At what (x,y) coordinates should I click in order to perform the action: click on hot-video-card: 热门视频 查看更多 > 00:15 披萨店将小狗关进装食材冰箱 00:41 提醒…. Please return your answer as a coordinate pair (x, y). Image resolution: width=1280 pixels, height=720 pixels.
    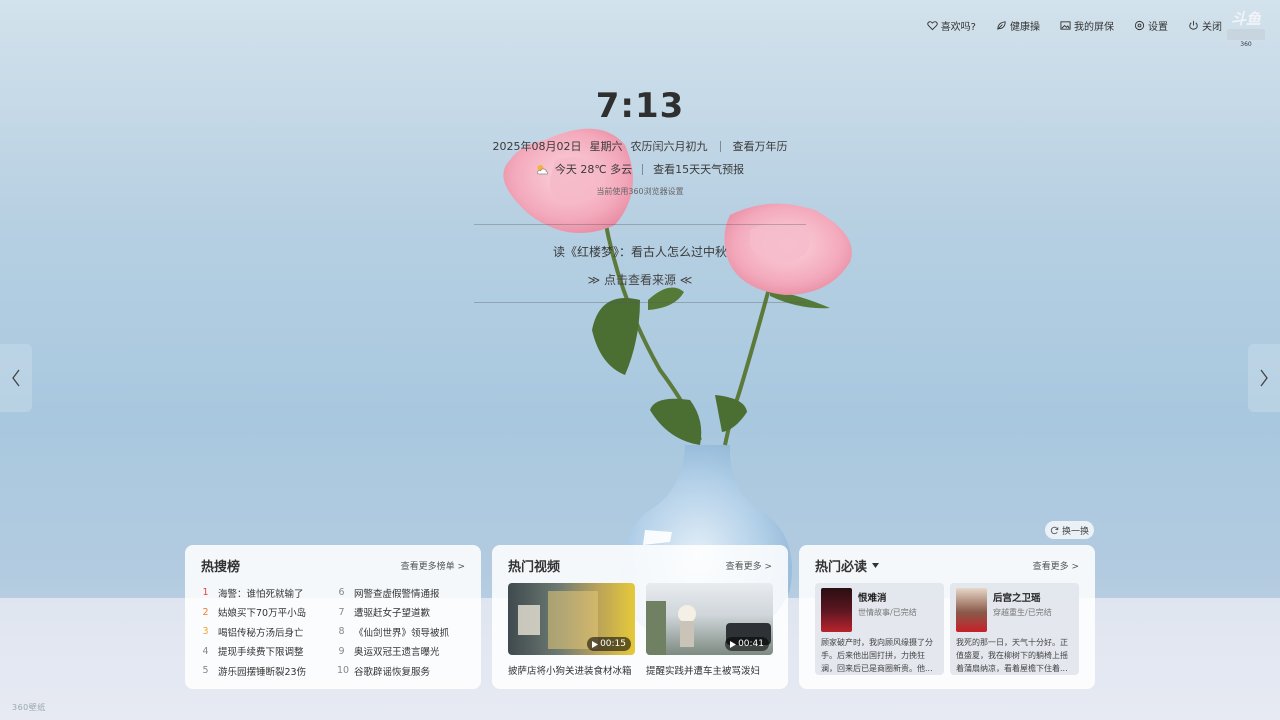
    Looking at the image, I should click on (640, 617).